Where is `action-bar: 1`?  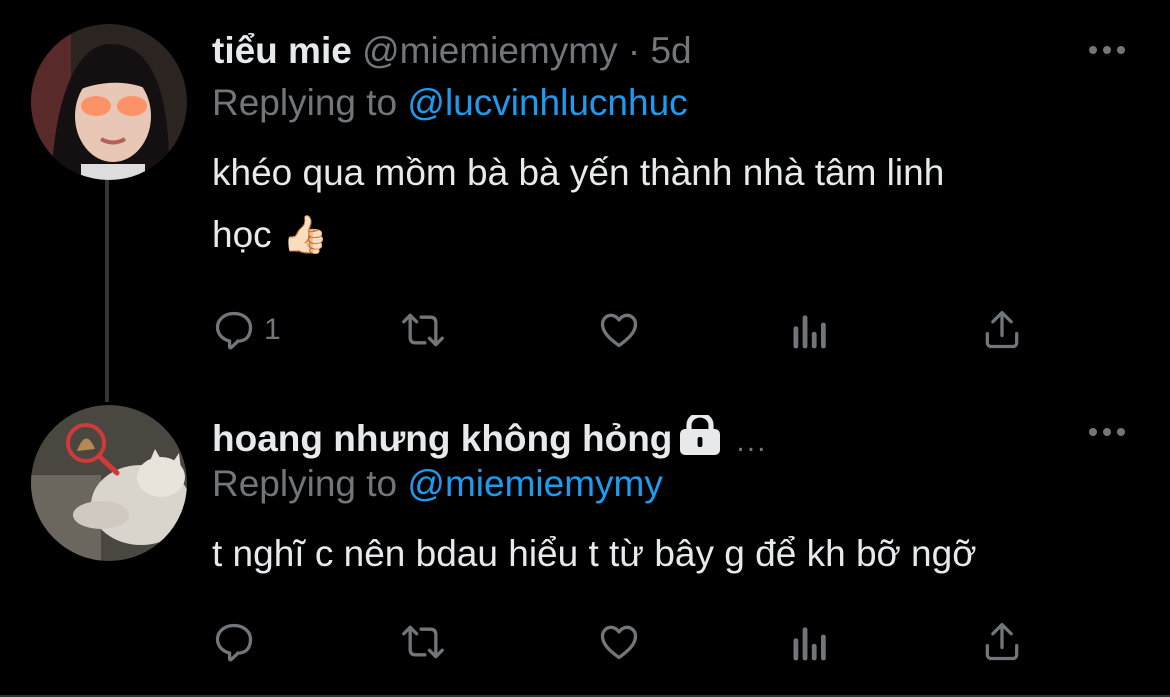
action-bar: 1 is located at coordinates (637, 330).